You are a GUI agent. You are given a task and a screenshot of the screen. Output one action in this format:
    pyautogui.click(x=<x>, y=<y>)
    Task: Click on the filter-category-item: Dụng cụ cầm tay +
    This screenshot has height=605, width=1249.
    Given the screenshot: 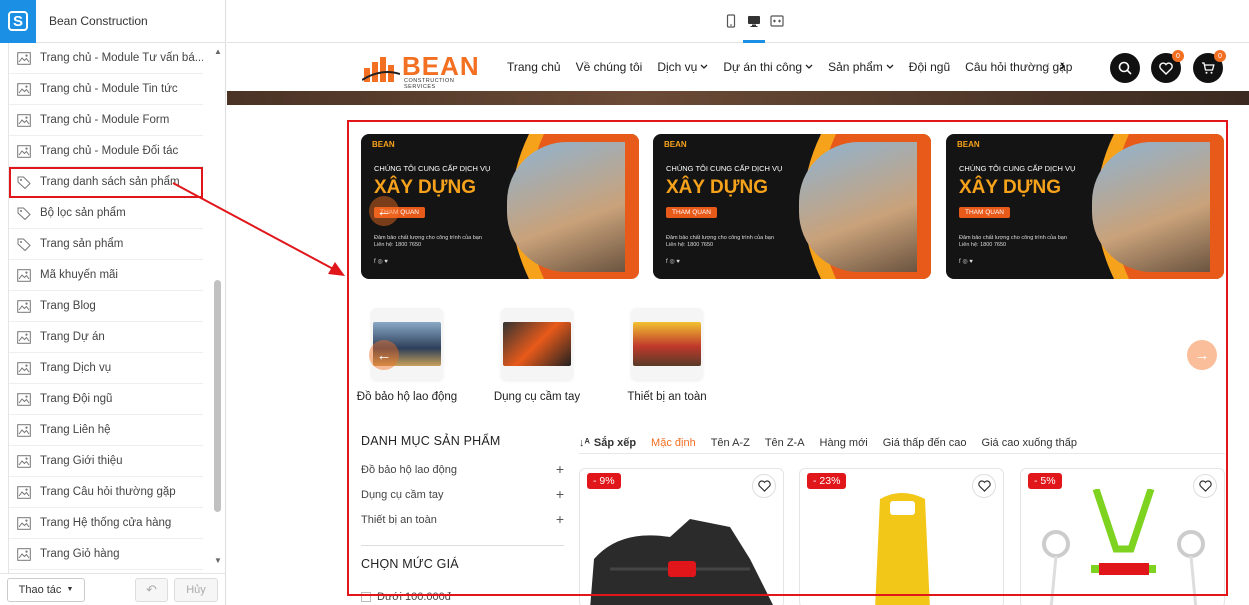 What is the action you would take?
    pyautogui.click(x=462, y=494)
    